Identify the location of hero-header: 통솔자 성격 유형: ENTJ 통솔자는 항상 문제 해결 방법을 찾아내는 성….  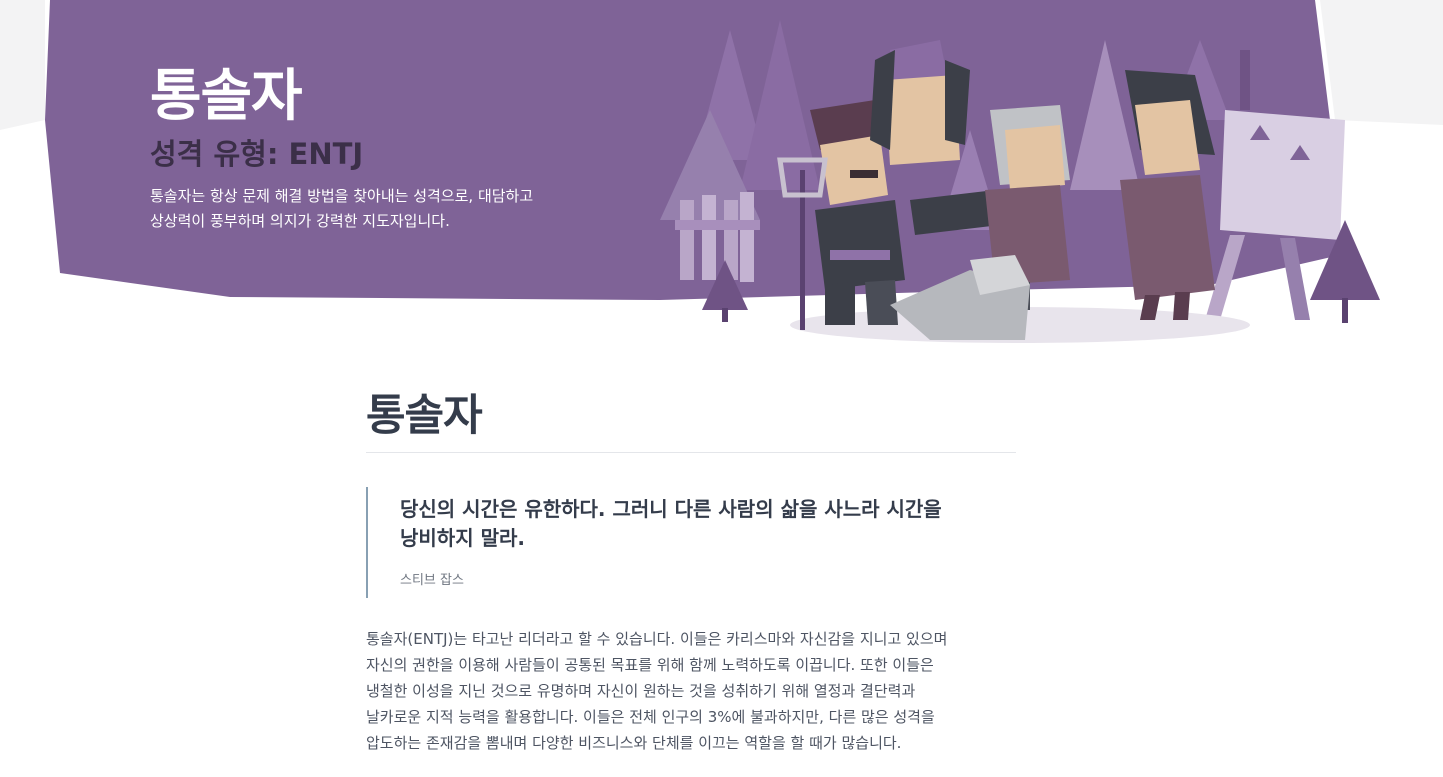
(385, 147).